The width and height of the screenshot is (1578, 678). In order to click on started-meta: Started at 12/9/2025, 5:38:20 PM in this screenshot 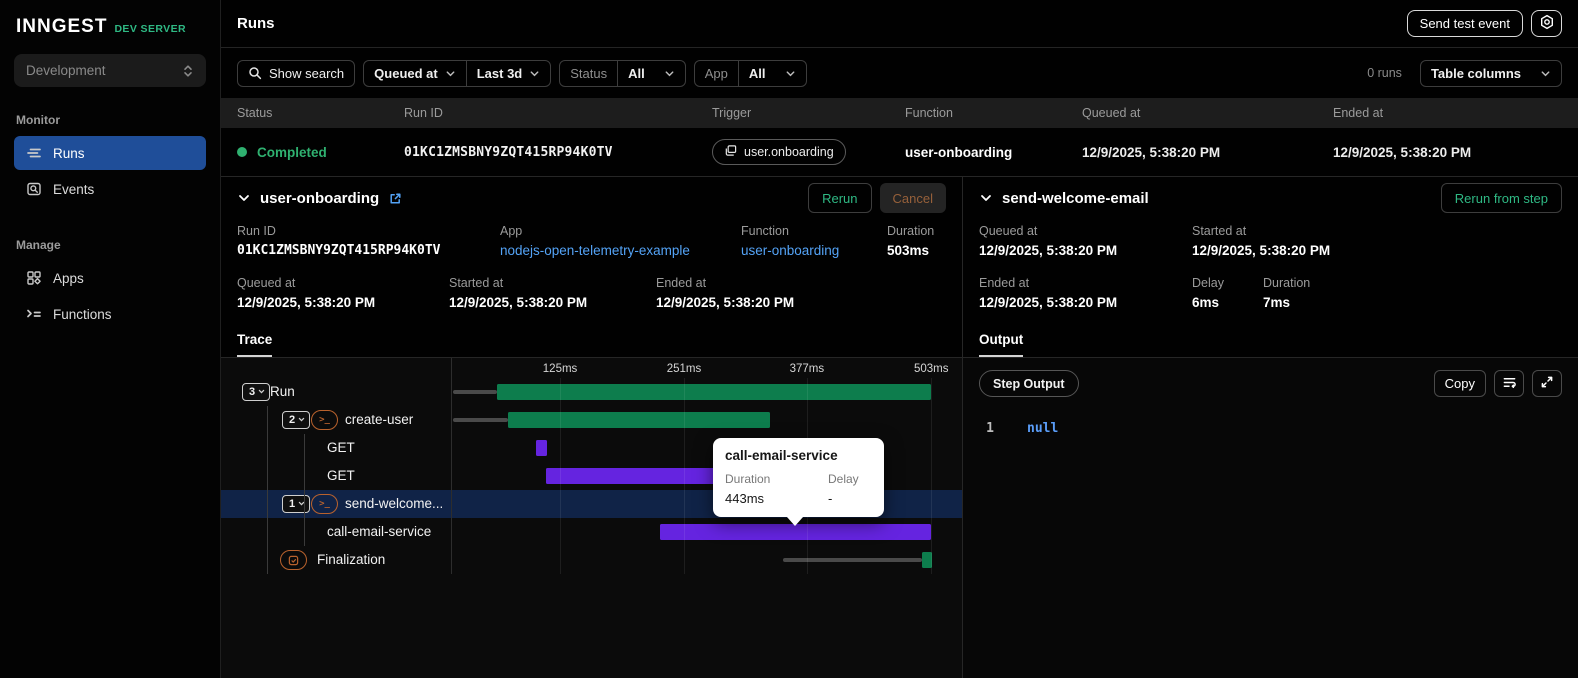, I will do `click(518, 293)`.